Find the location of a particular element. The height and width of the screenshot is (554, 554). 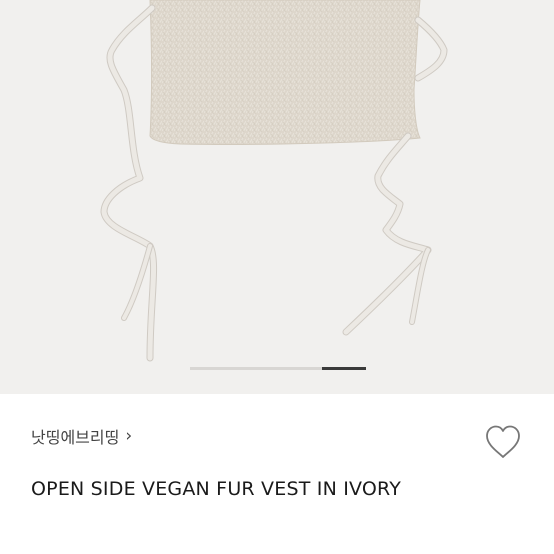

brand-link: 낫띵에브리띵 › is located at coordinates (81, 436).